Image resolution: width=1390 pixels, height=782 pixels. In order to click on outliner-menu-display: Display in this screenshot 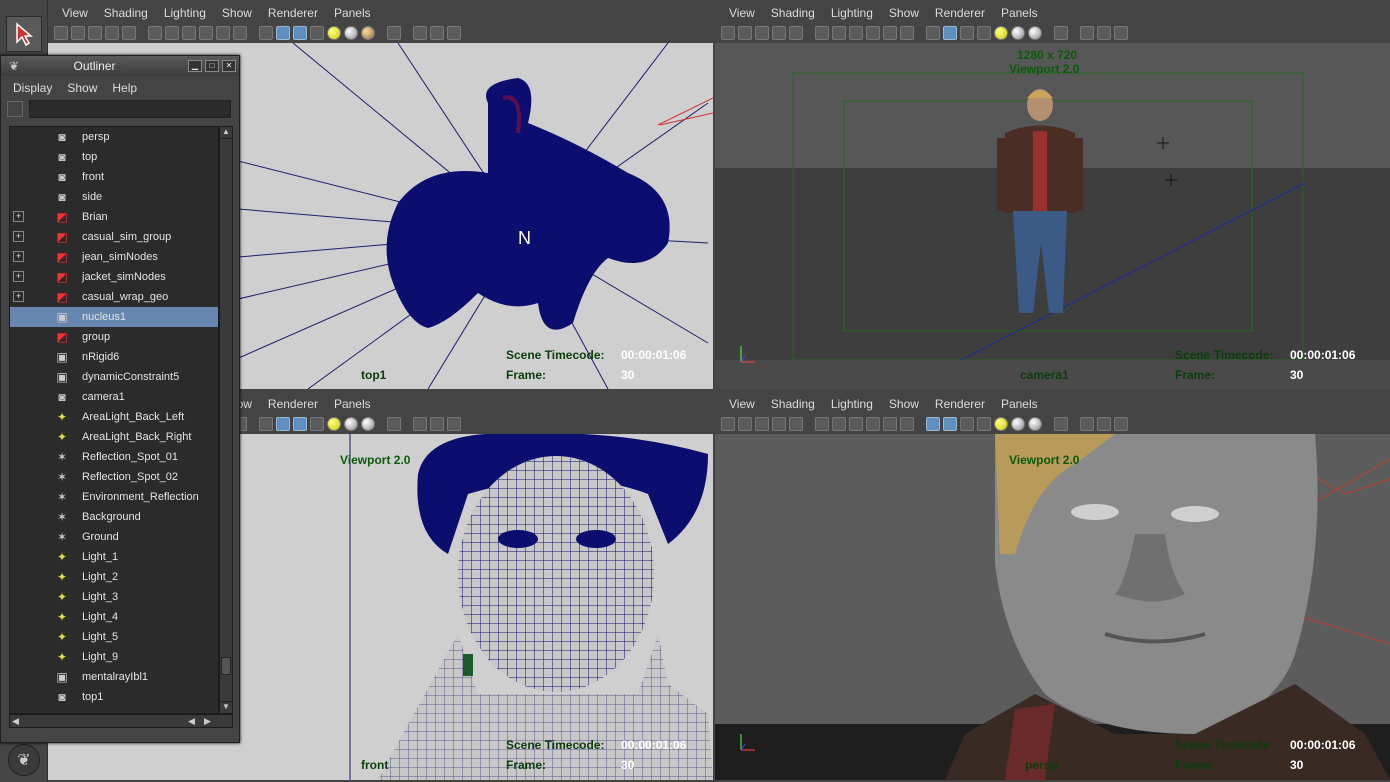, I will do `click(34, 87)`.